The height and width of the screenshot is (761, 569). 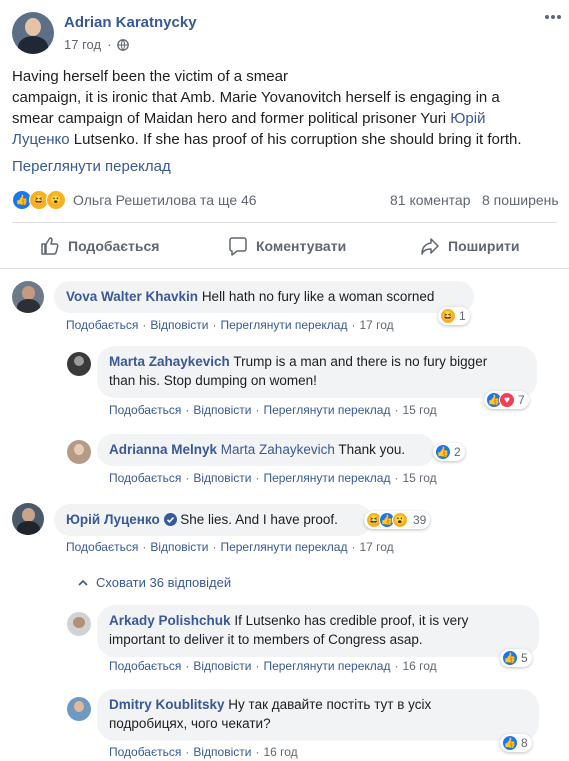 I want to click on comment-button: Коментувати, so click(x=287, y=246).